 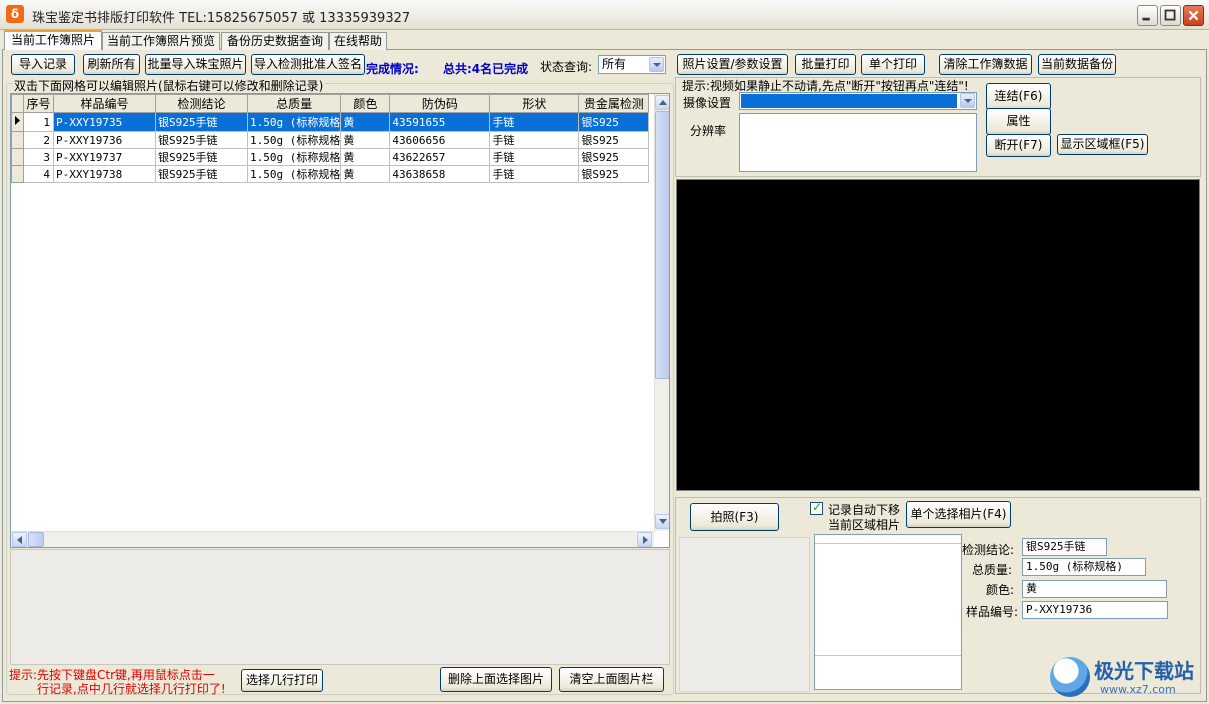 I want to click on tab-backup-history: 备份历史数据查询, so click(x=275, y=41).